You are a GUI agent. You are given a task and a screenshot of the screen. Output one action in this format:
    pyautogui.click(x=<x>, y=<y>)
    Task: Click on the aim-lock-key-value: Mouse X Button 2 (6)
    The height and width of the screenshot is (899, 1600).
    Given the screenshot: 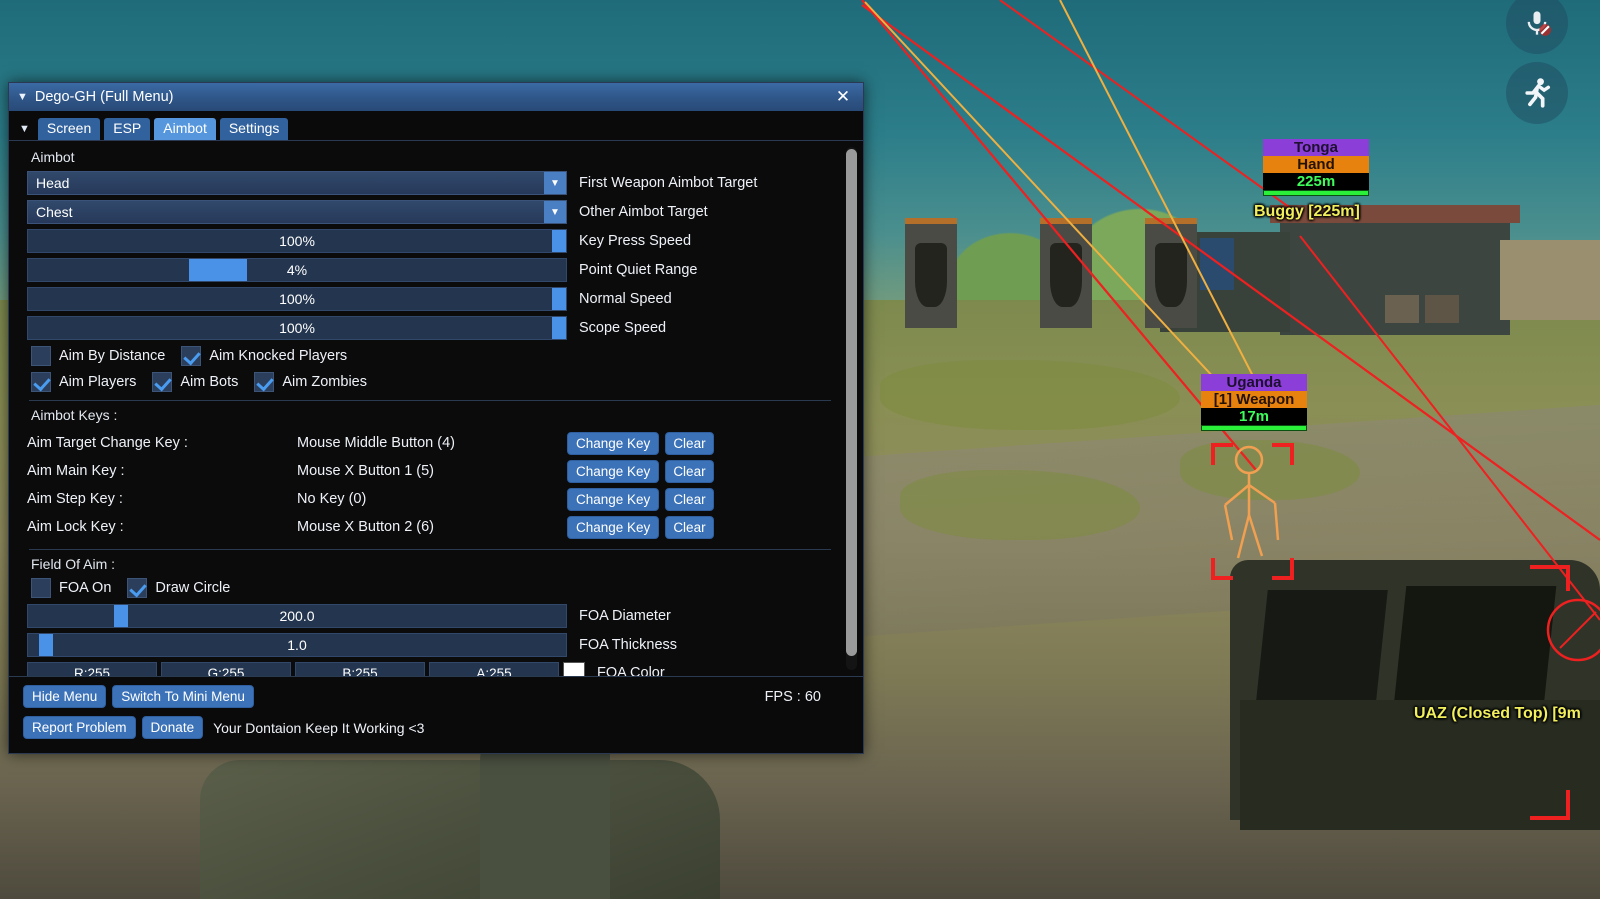 What is the action you would take?
    pyautogui.click(x=366, y=527)
    